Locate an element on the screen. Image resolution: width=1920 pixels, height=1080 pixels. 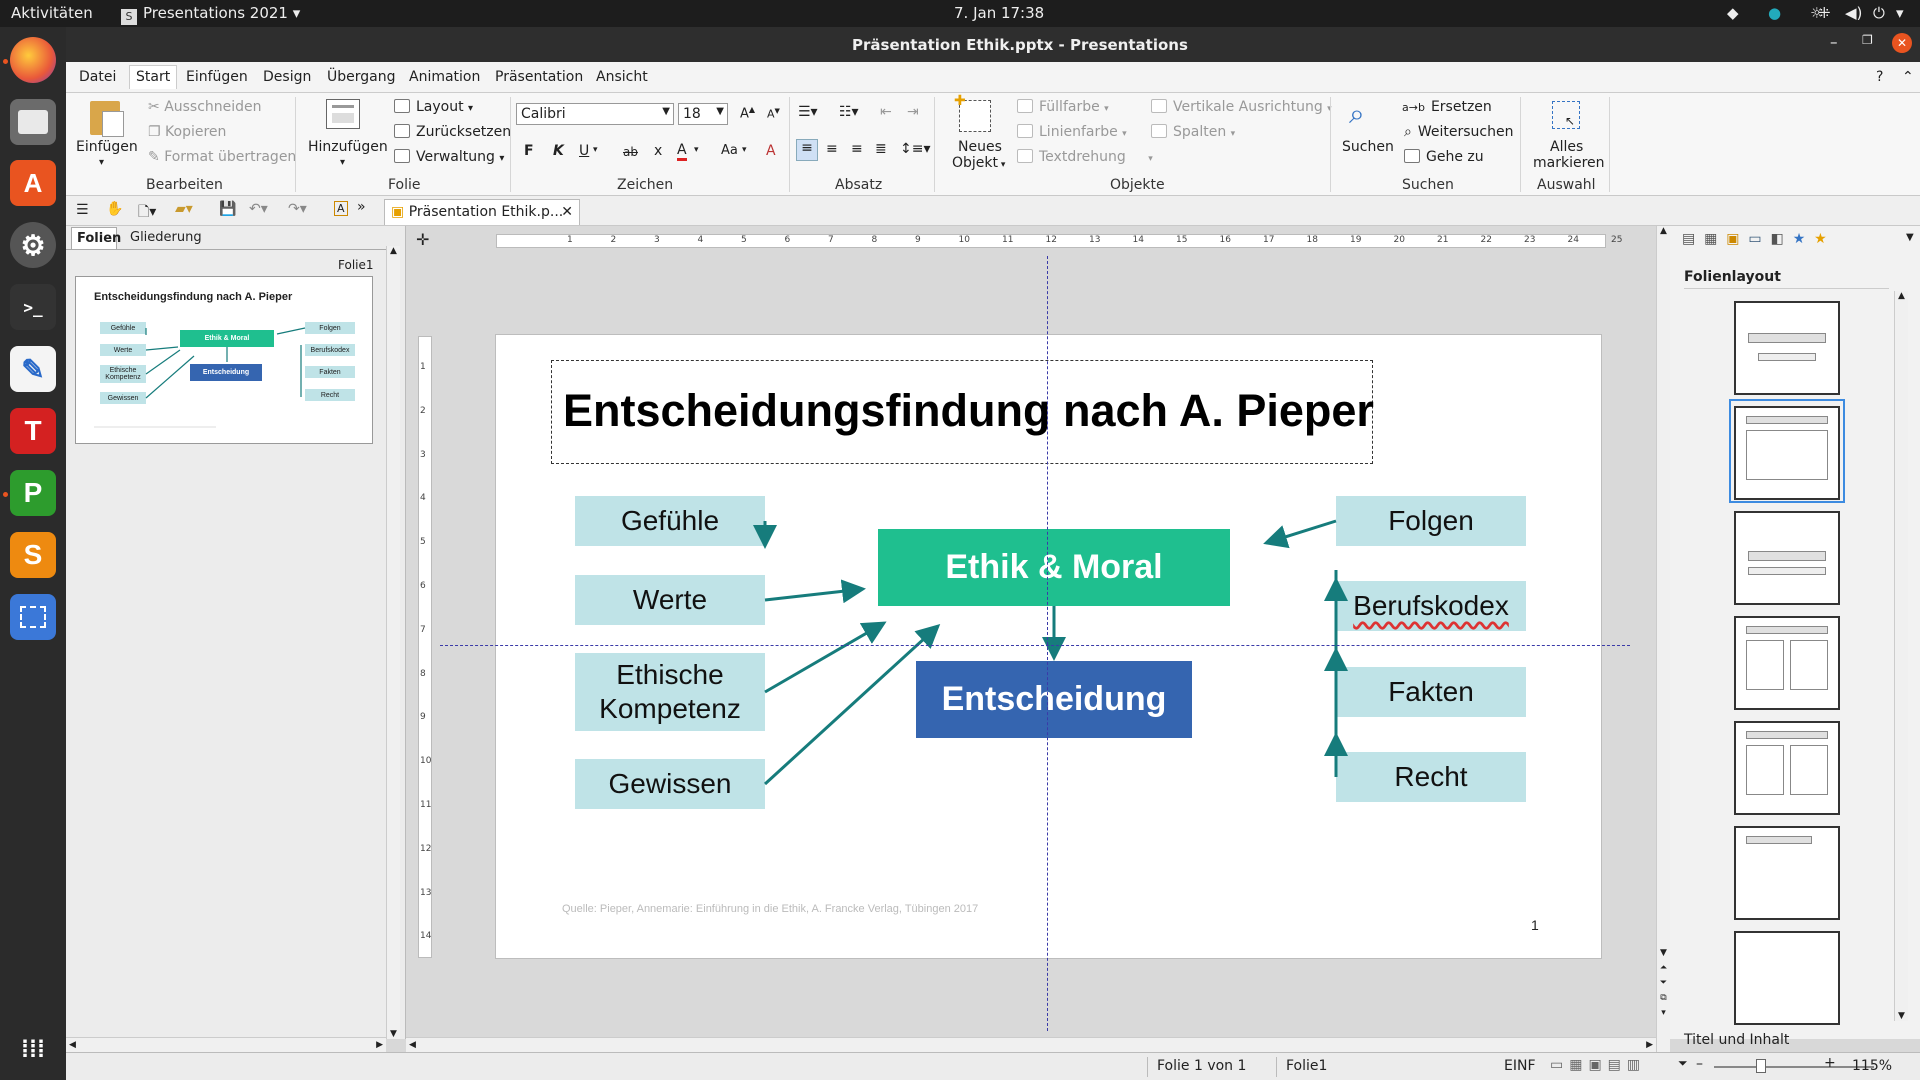
layout-panel-icon: ▤ is located at coordinates (1688, 239).